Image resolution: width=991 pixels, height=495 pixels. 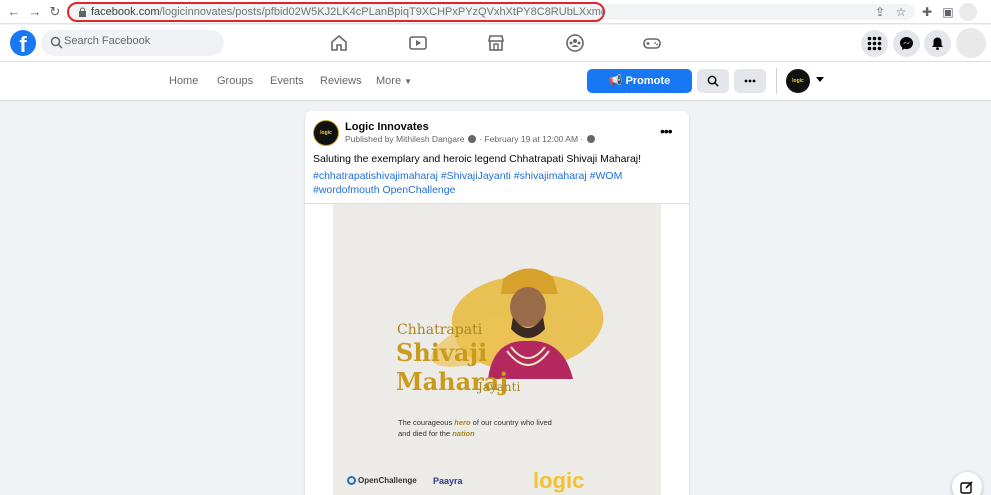 What do you see at coordinates (760, 12) in the screenshot?
I see `address-bar-extension` at bounding box center [760, 12].